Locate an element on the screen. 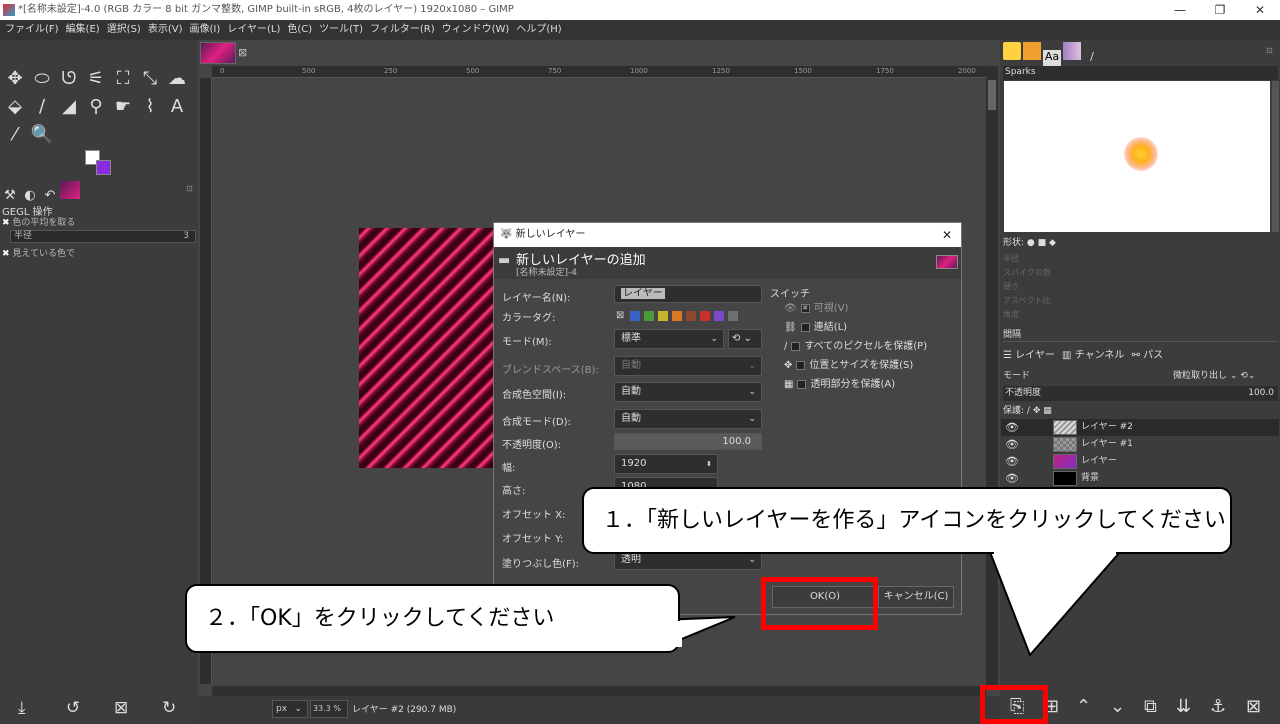  vertical-scrollbar-thumb is located at coordinates (992, 95).